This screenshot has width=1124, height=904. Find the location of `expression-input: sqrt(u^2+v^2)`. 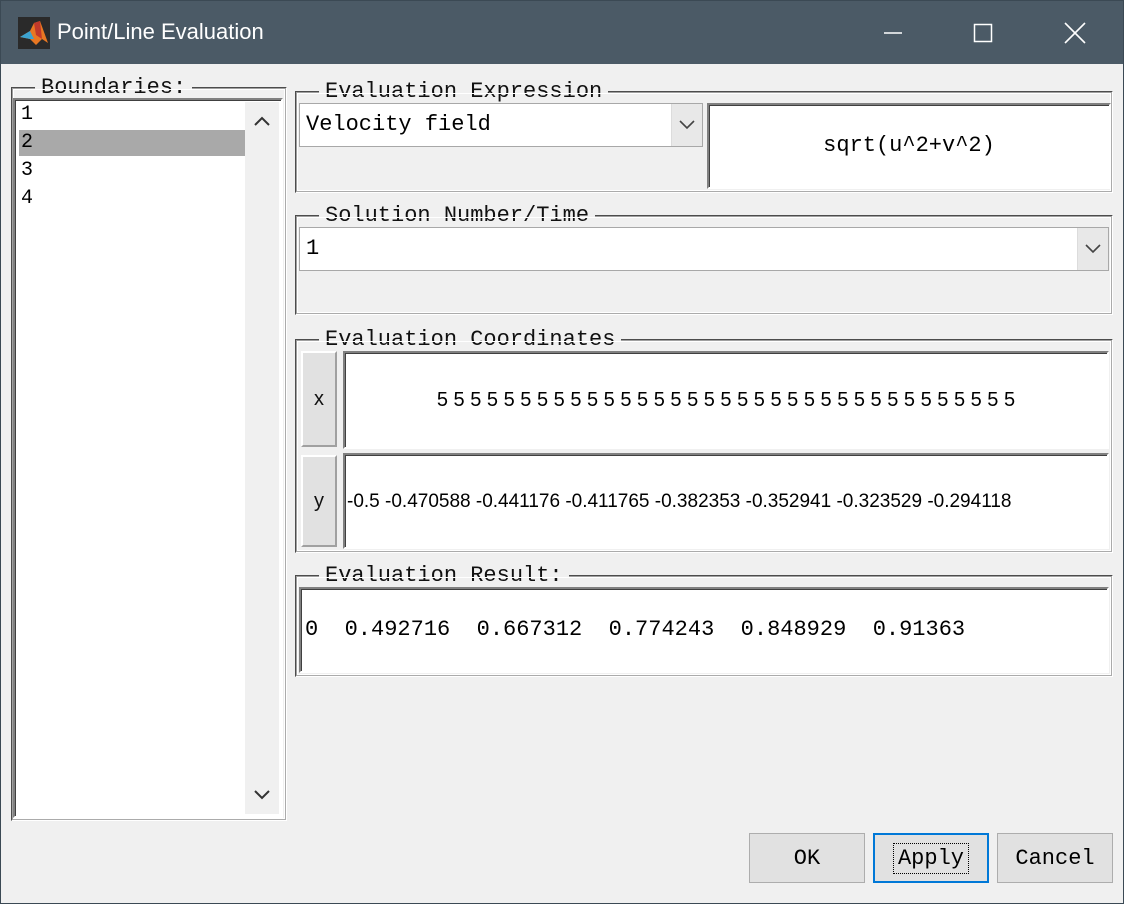

expression-input: sqrt(u^2+v^2) is located at coordinates (909, 146).